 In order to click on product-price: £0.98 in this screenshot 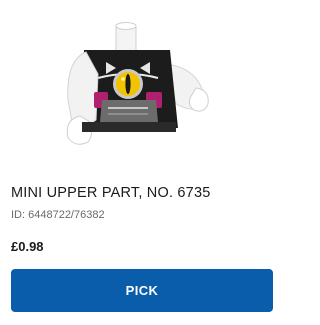, I will do `click(27, 246)`.